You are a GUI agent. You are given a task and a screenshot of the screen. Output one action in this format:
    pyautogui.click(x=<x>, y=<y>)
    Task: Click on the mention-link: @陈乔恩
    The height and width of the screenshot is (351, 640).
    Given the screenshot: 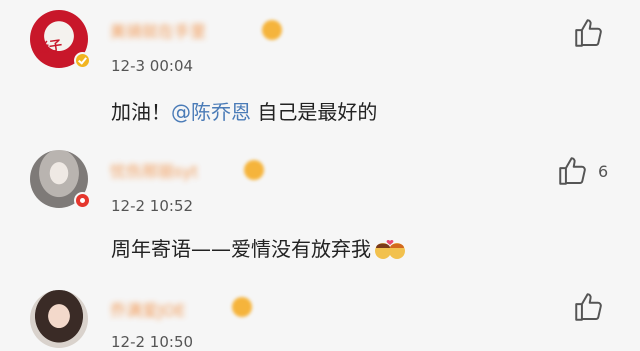 What is the action you would take?
    pyautogui.click(x=211, y=112)
    